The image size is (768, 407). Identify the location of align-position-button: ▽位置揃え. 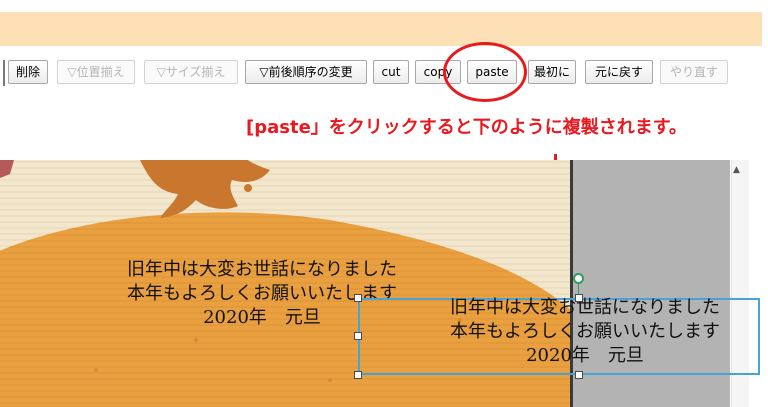
(96, 72).